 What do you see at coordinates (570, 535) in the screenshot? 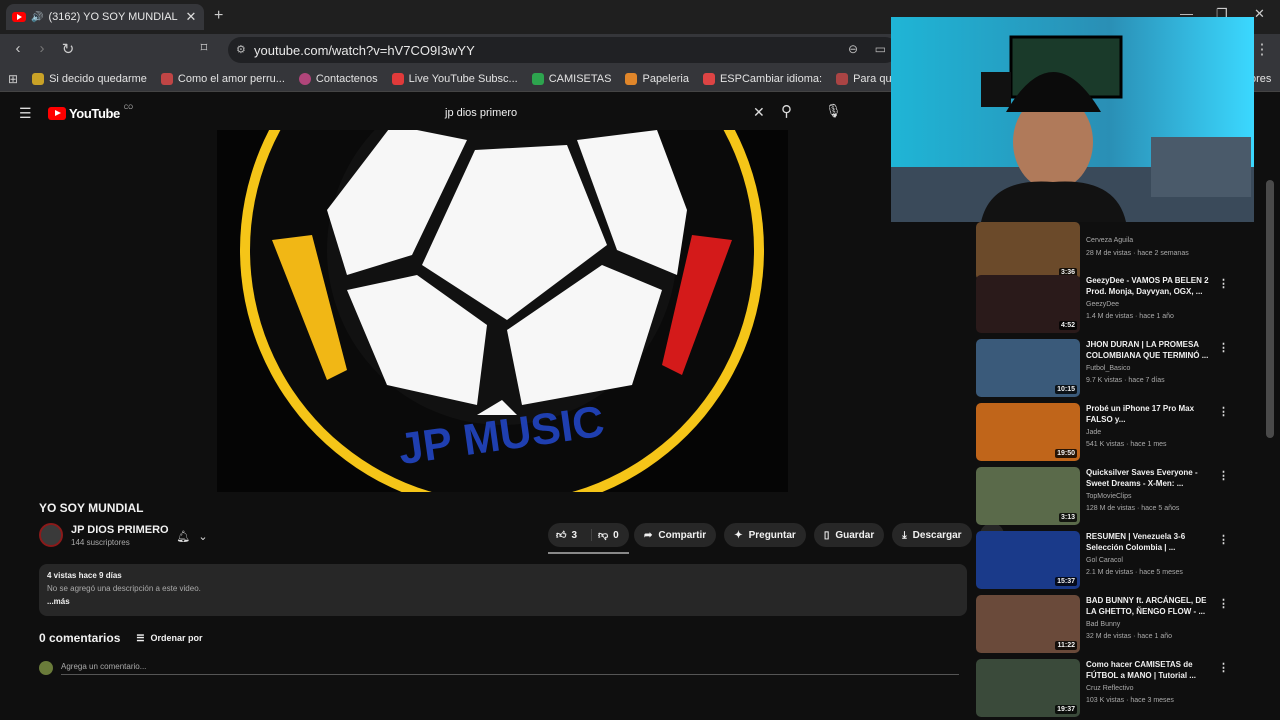
I see `like-button: 👍︎ 3` at bounding box center [570, 535].